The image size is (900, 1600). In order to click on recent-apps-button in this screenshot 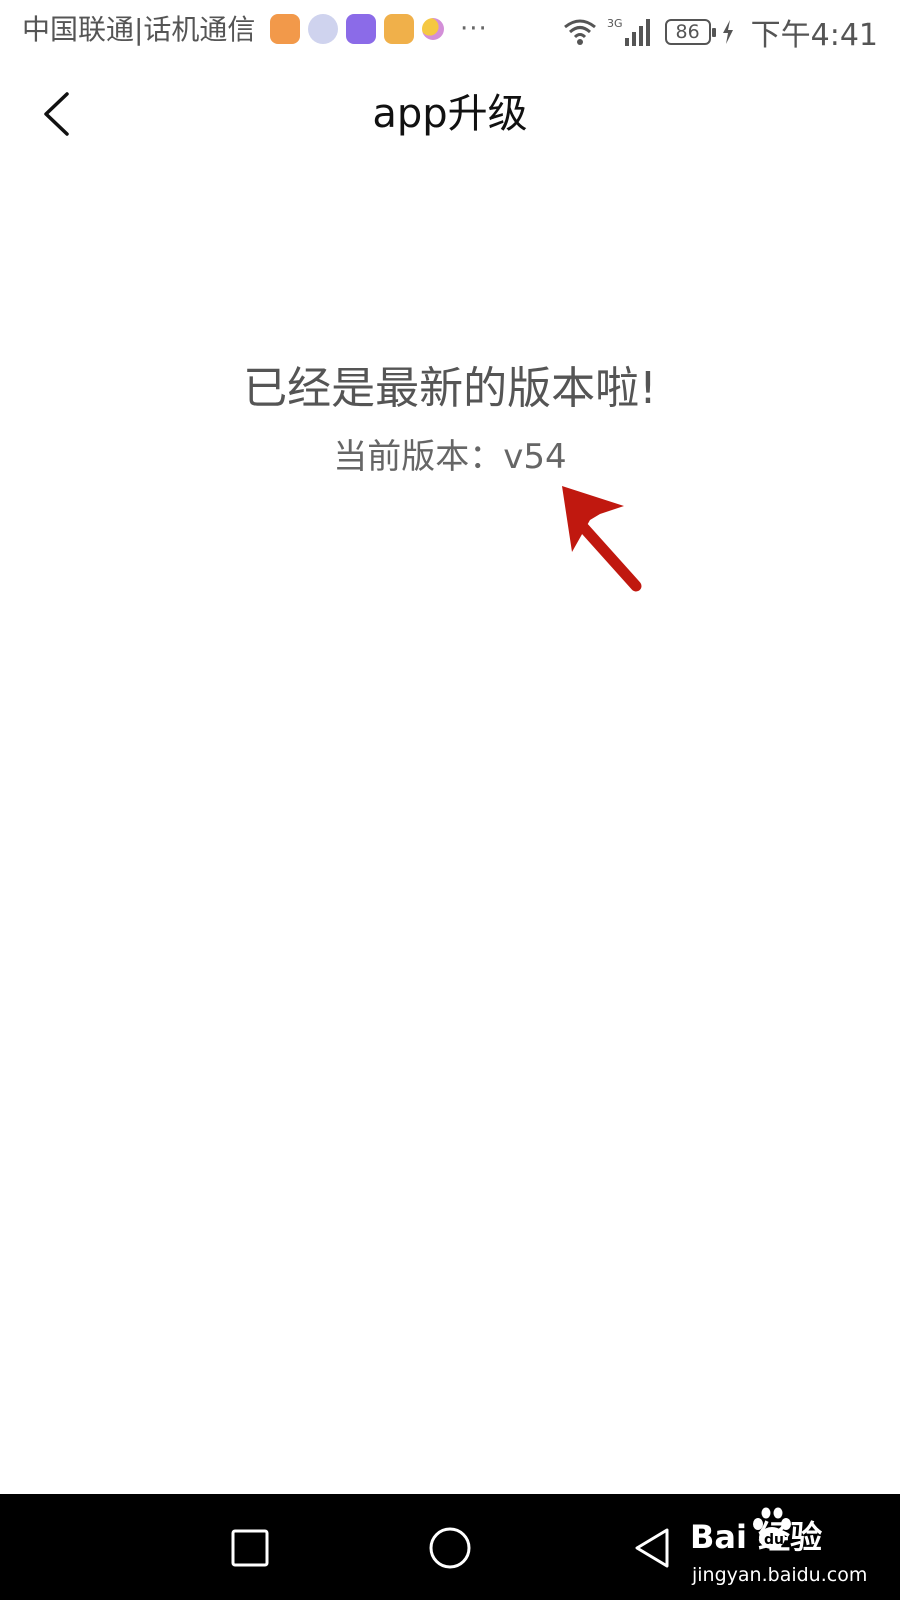, I will do `click(250, 1548)`.